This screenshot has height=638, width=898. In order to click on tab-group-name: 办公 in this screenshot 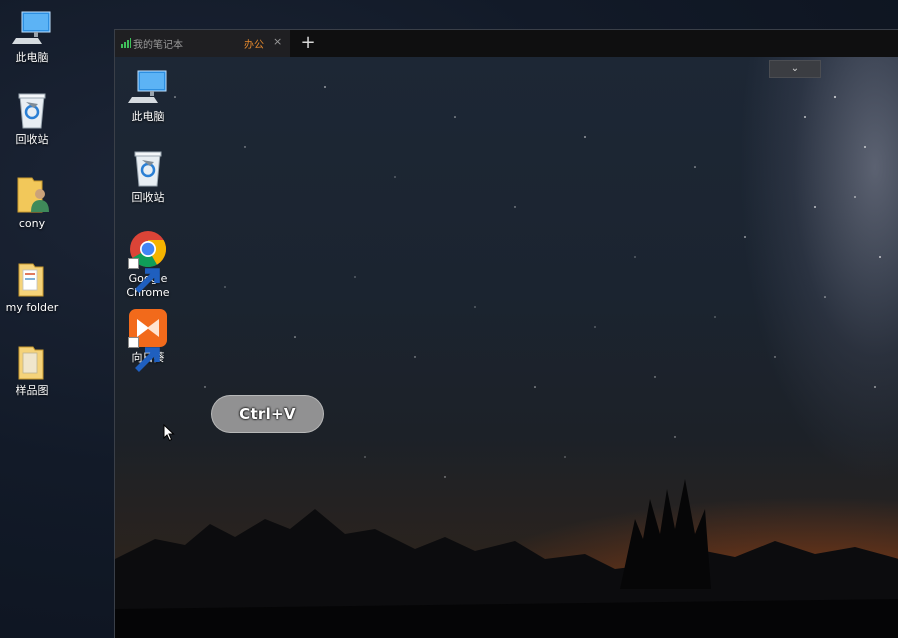, I will do `click(254, 45)`.